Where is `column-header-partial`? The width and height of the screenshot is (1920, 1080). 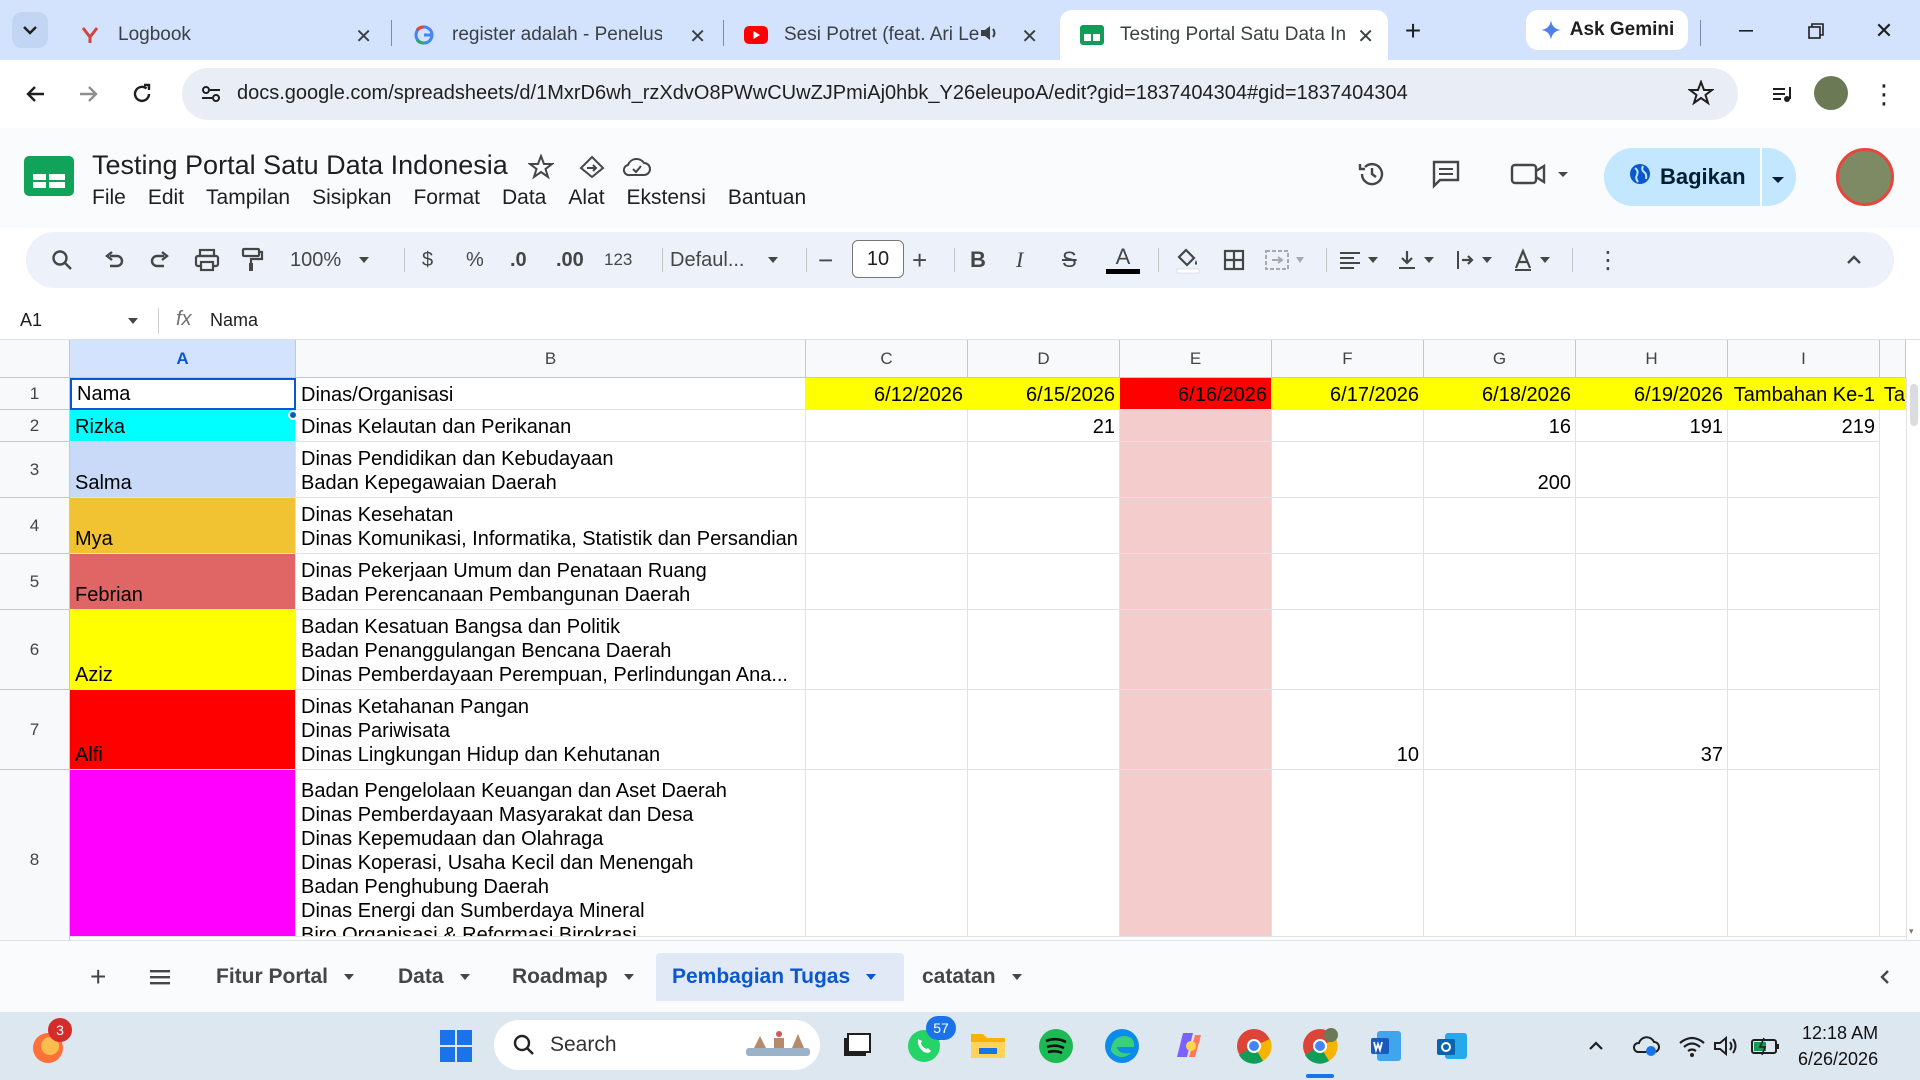
column-header-partial is located at coordinates (1893, 359).